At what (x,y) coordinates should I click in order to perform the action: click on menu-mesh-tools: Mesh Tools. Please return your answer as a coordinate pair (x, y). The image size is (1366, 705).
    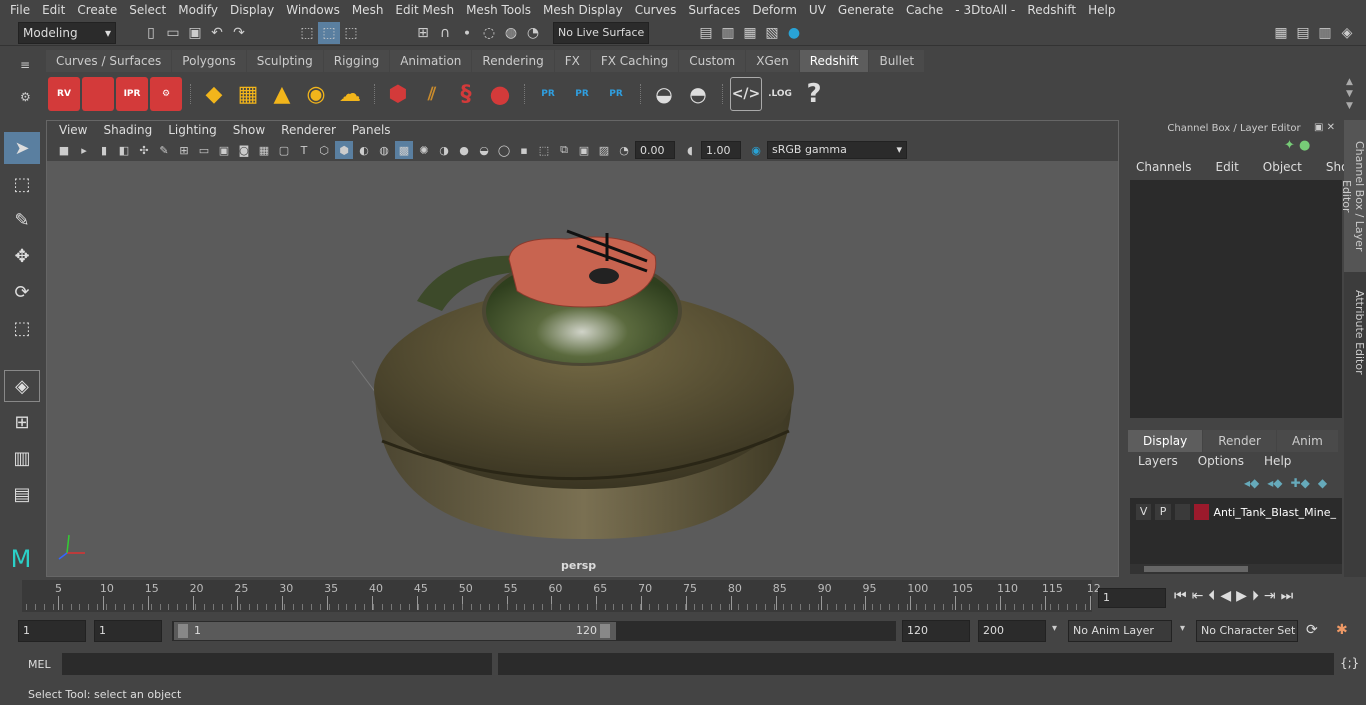
    Looking at the image, I should click on (498, 10).